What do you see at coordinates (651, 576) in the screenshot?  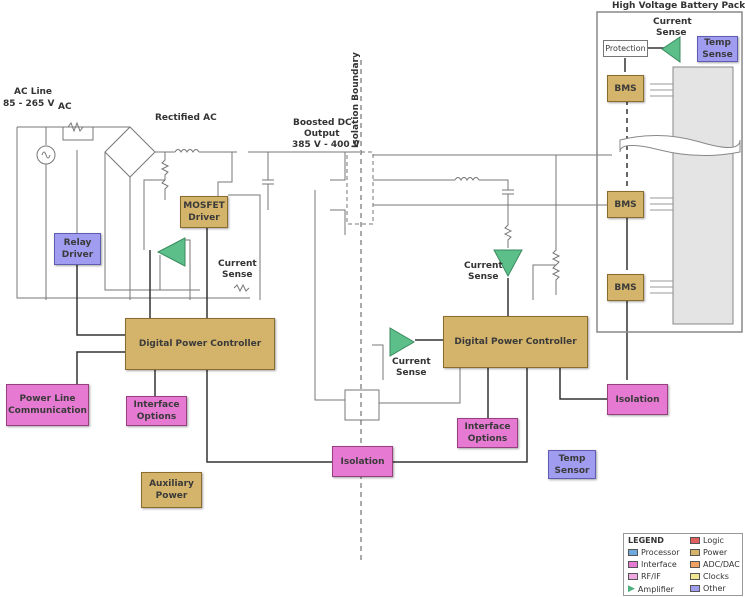 I see `legend-label: RF/IF` at bounding box center [651, 576].